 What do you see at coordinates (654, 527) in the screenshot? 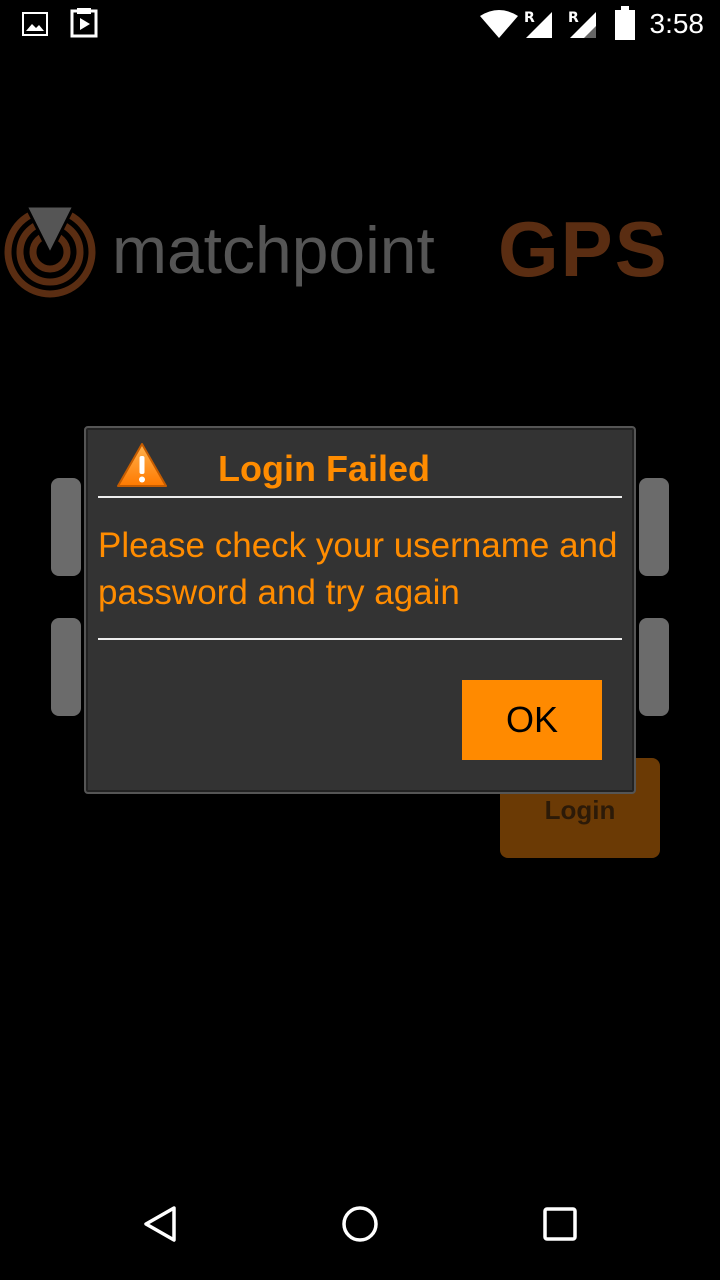
I see `username-field-right-edge` at bounding box center [654, 527].